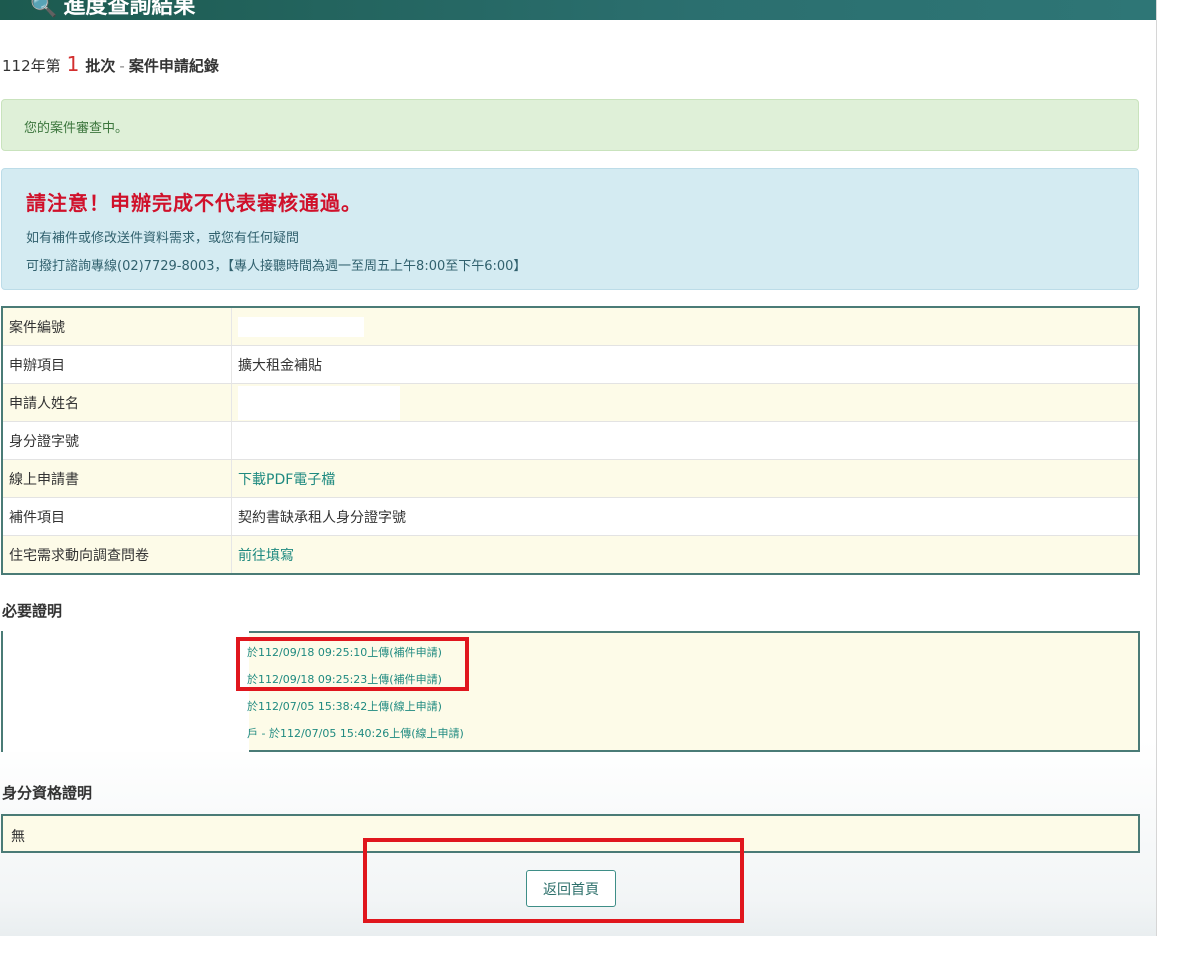 The width and height of the screenshot is (1194, 963). What do you see at coordinates (117, 364) in the screenshot?
I see `row-key-apply-item: 申辦項目` at bounding box center [117, 364].